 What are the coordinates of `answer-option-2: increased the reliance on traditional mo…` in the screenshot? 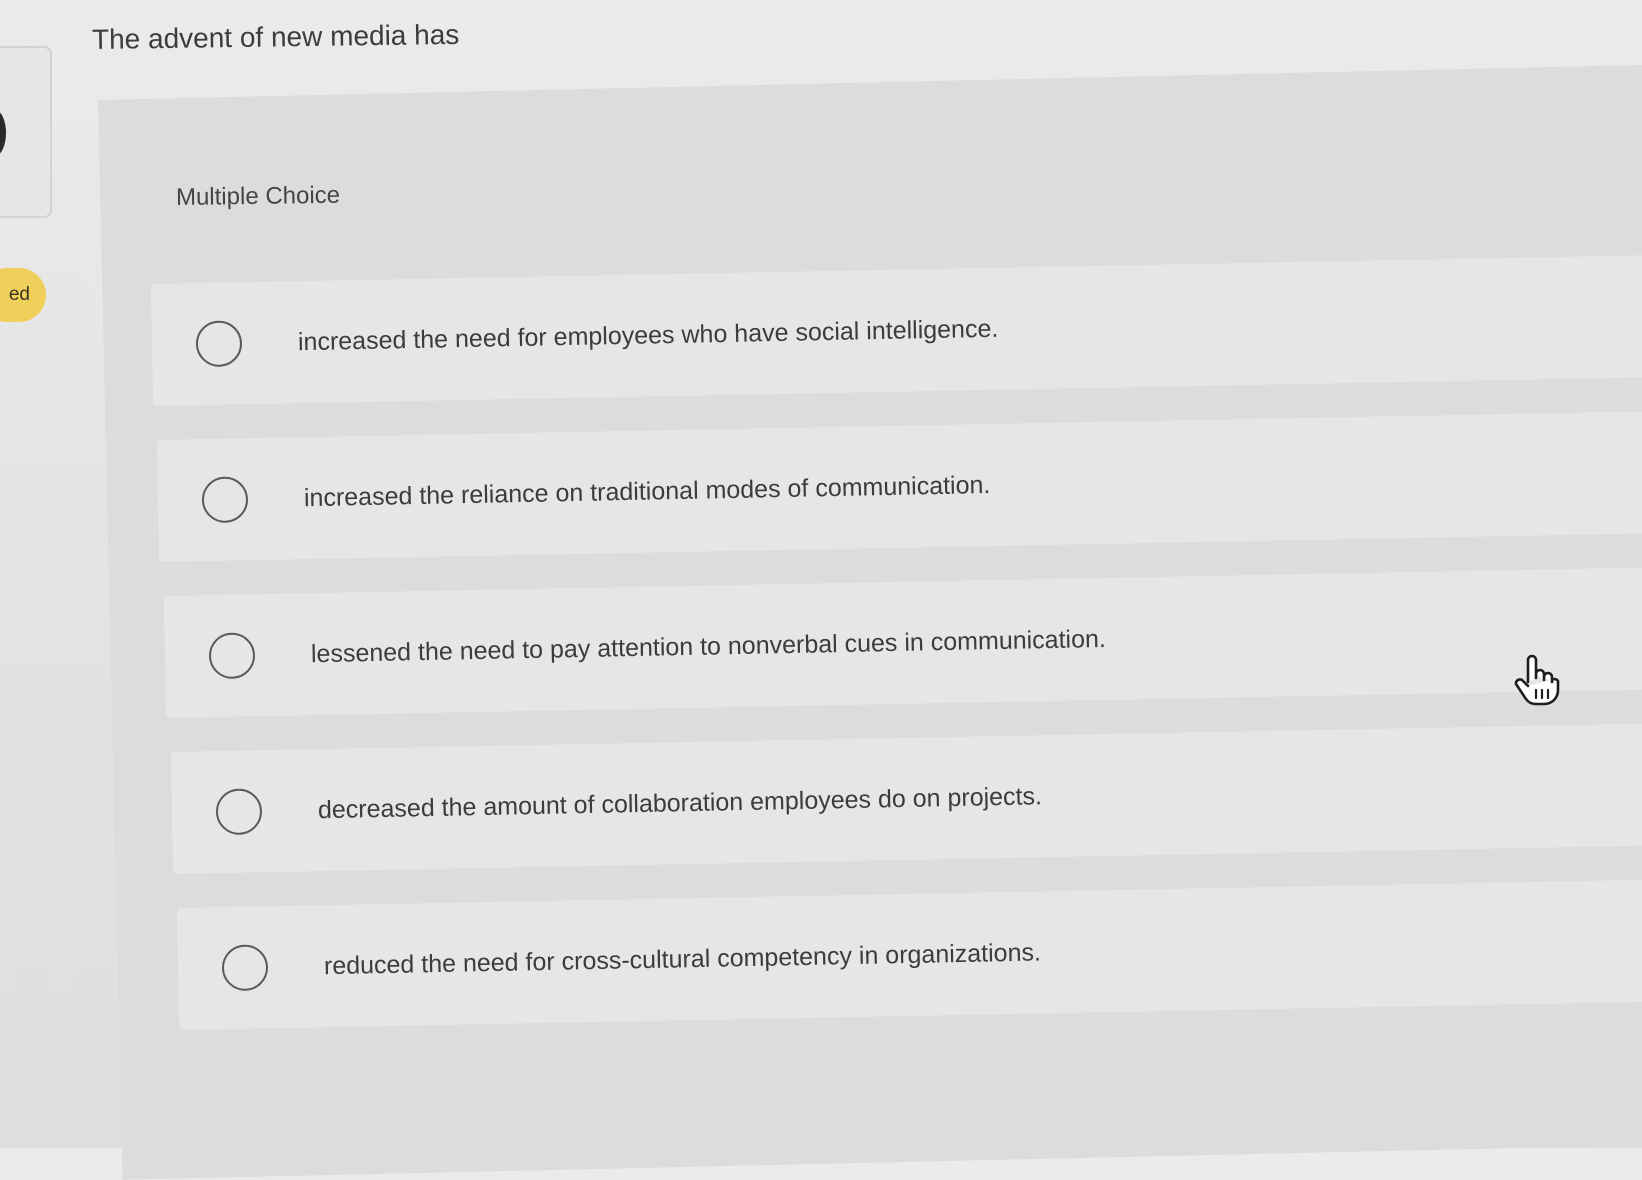 It's located at (899, 486).